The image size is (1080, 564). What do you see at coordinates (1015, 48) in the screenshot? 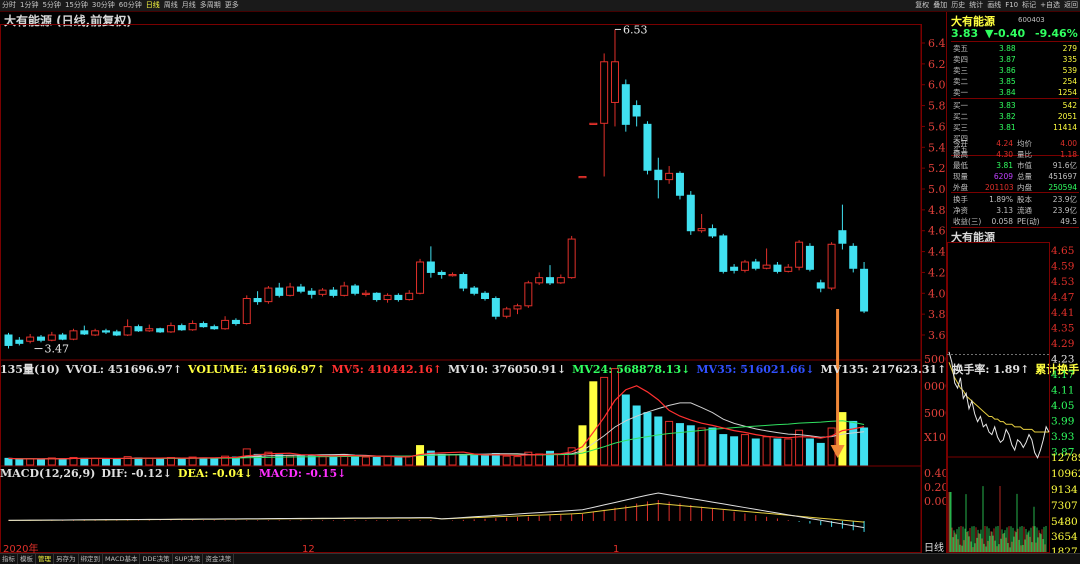
I see `ask-row: 卖五 3.88 279` at bounding box center [1015, 48].